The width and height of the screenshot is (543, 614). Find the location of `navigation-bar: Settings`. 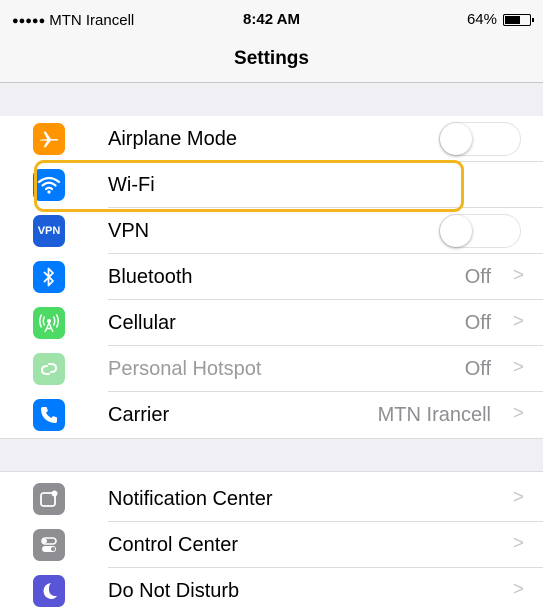

navigation-bar: Settings is located at coordinates (271, 60).